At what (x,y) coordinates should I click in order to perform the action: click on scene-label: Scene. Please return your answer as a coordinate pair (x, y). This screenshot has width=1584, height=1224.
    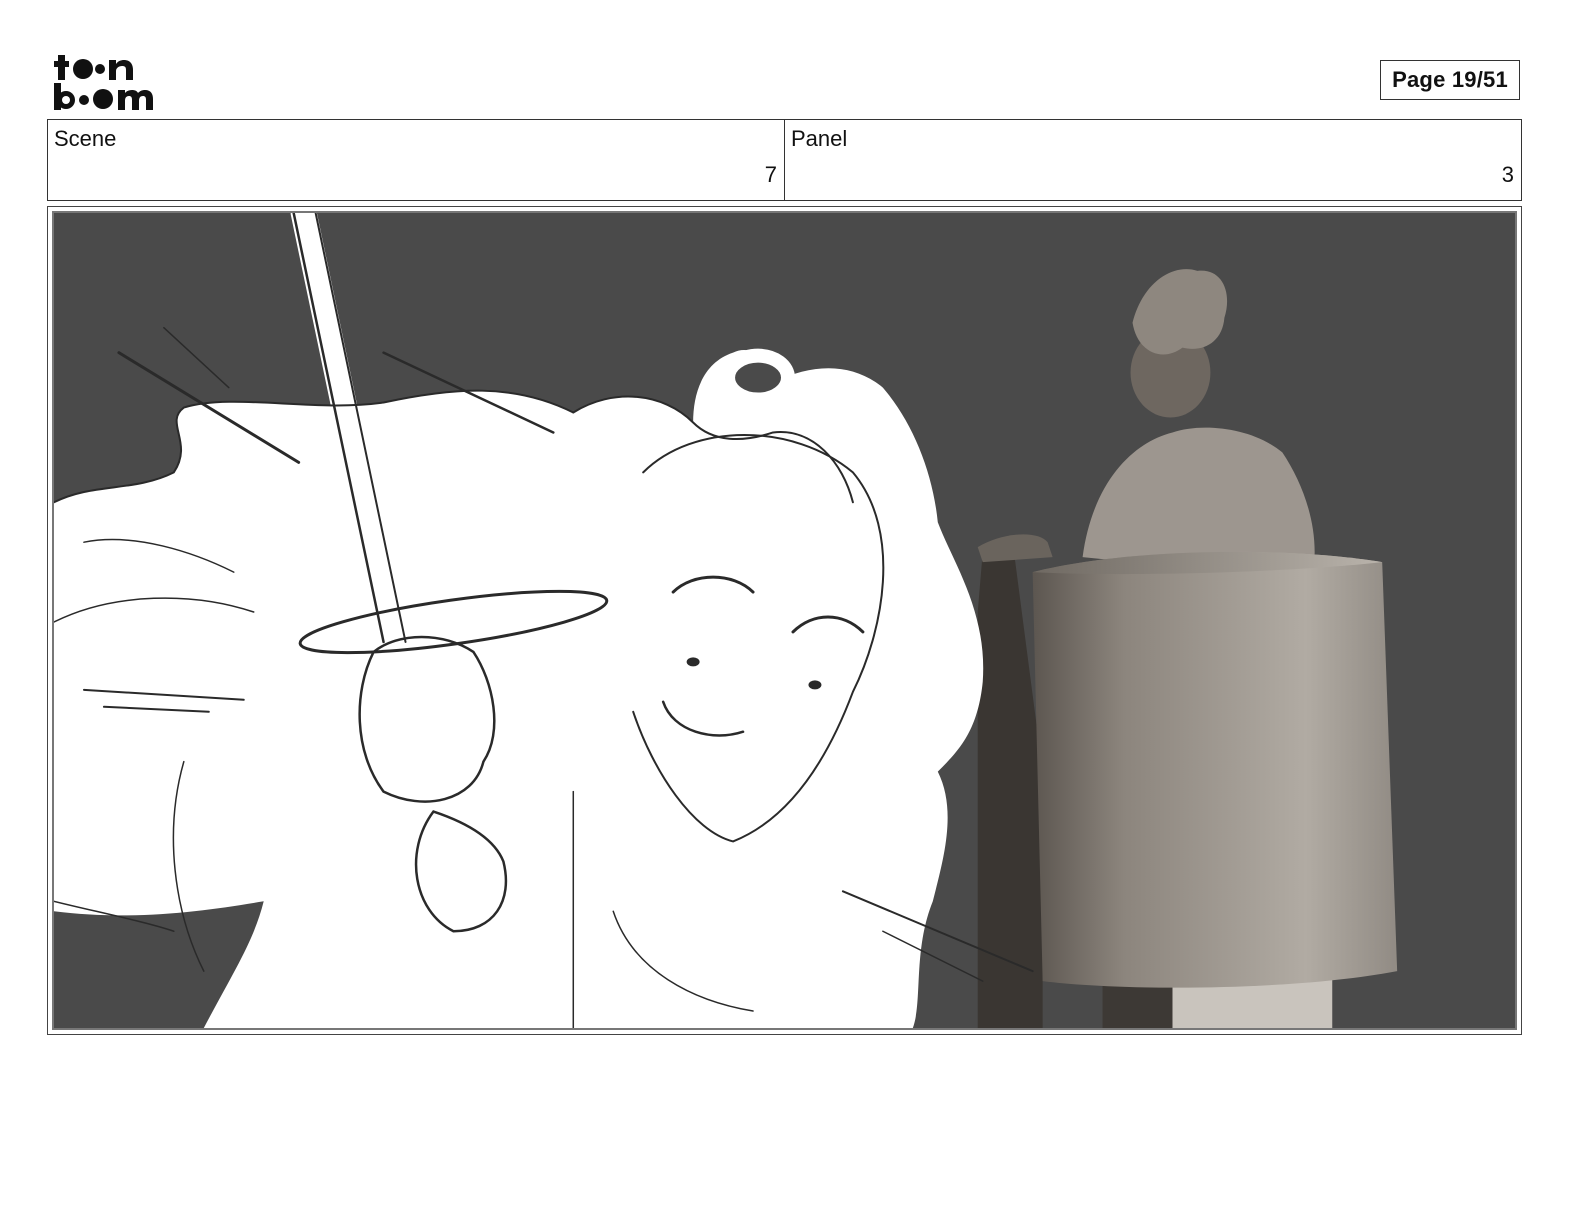
    Looking at the image, I should click on (85, 138).